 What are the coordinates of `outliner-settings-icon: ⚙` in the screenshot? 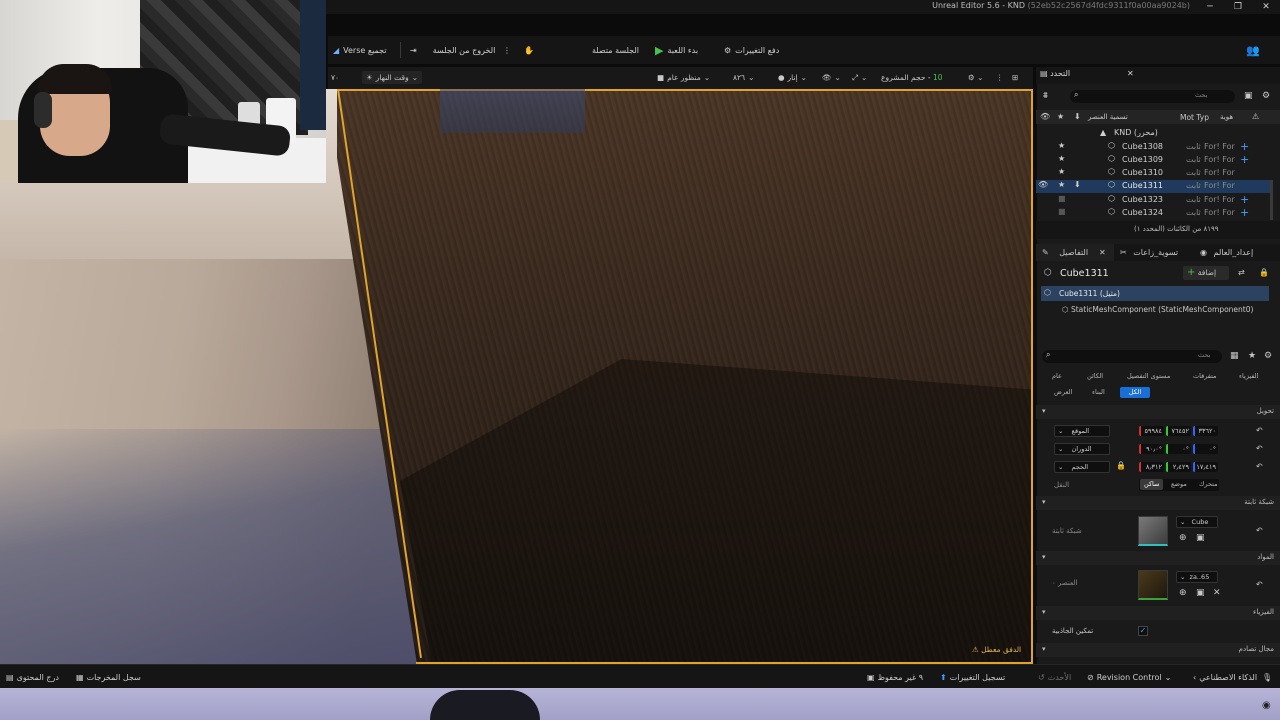 It's located at (1266, 96).